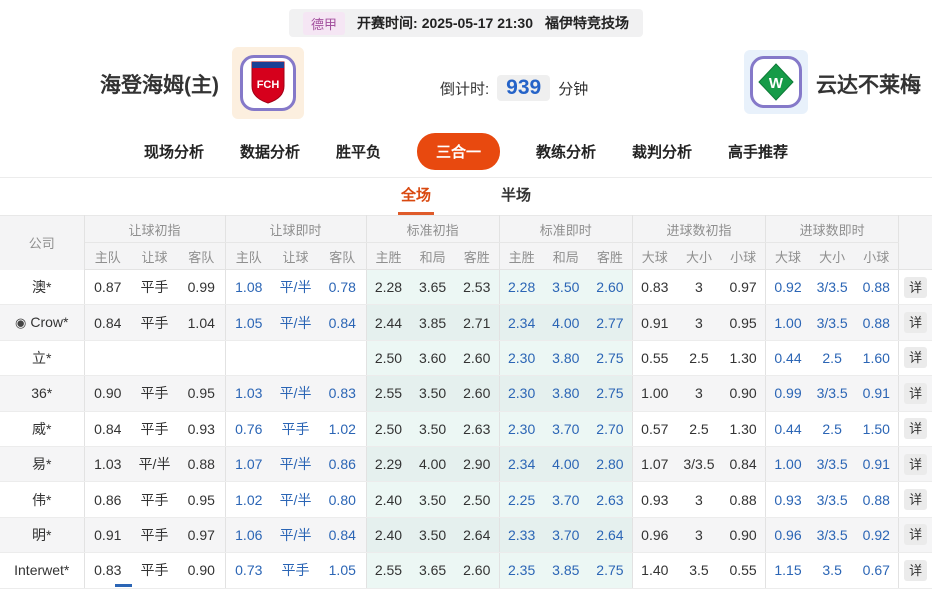 The image size is (932, 589). What do you see at coordinates (477, 464) in the screenshot?
I see `odds-cell: 2.90` at bounding box center [477, 464].